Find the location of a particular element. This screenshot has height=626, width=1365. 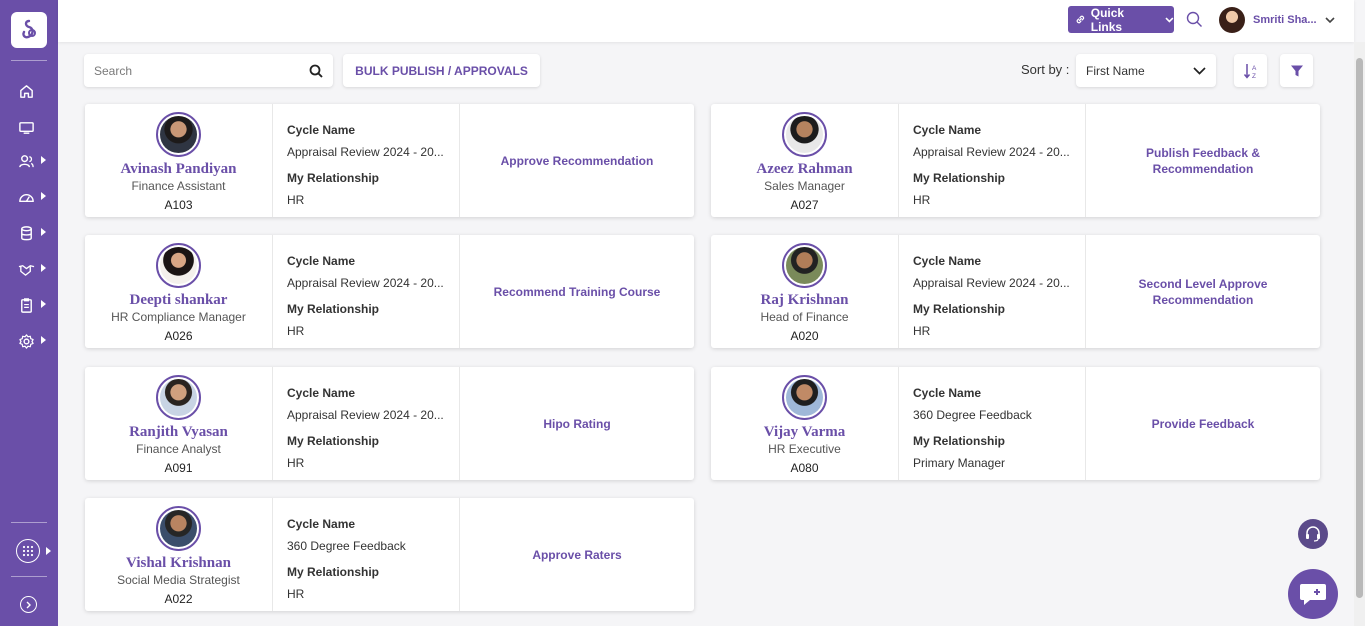

sidebar-item-handshake is located at coordinates (34, 269).